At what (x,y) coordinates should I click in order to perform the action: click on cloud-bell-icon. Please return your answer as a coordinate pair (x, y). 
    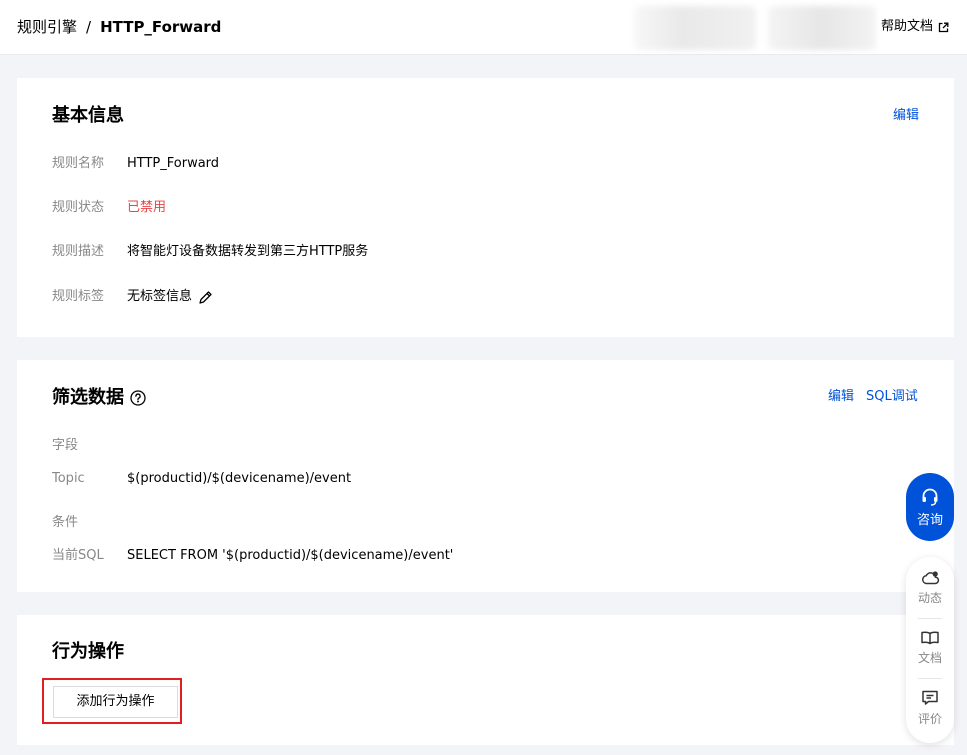
    Looking at the image, I should click on (931, 578).